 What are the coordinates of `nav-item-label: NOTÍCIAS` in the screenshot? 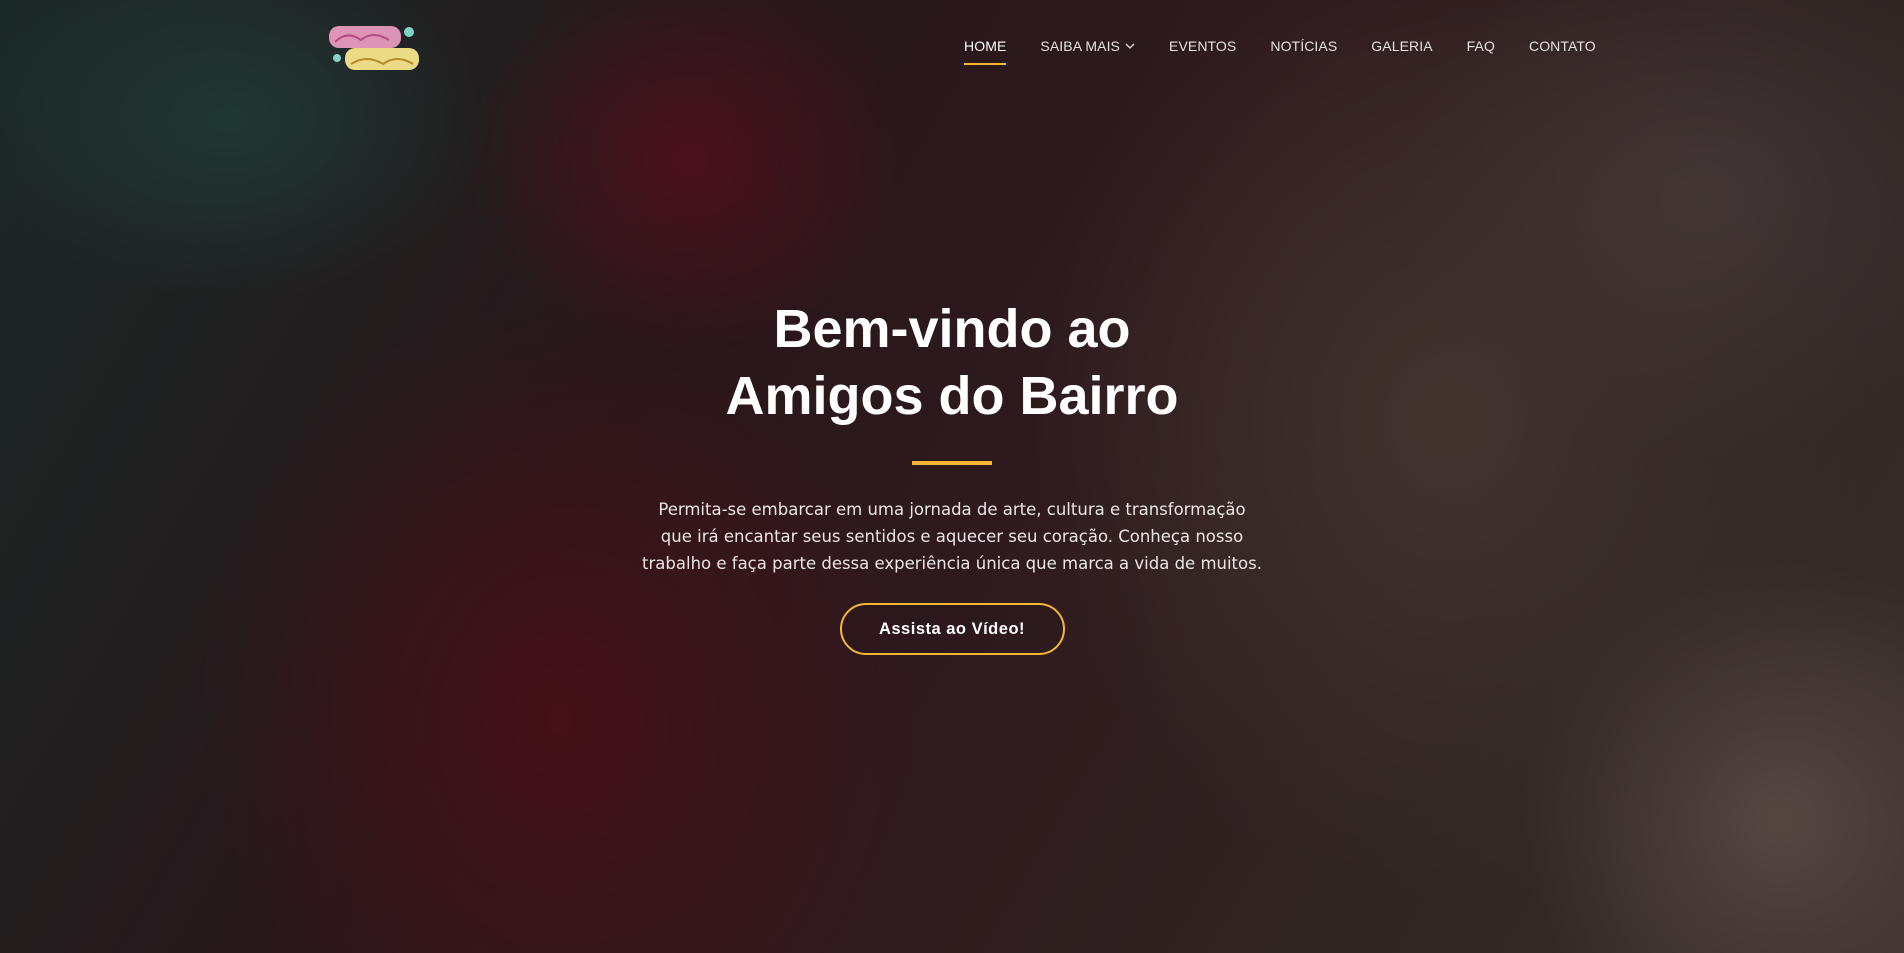 It's located at (1304, 46).